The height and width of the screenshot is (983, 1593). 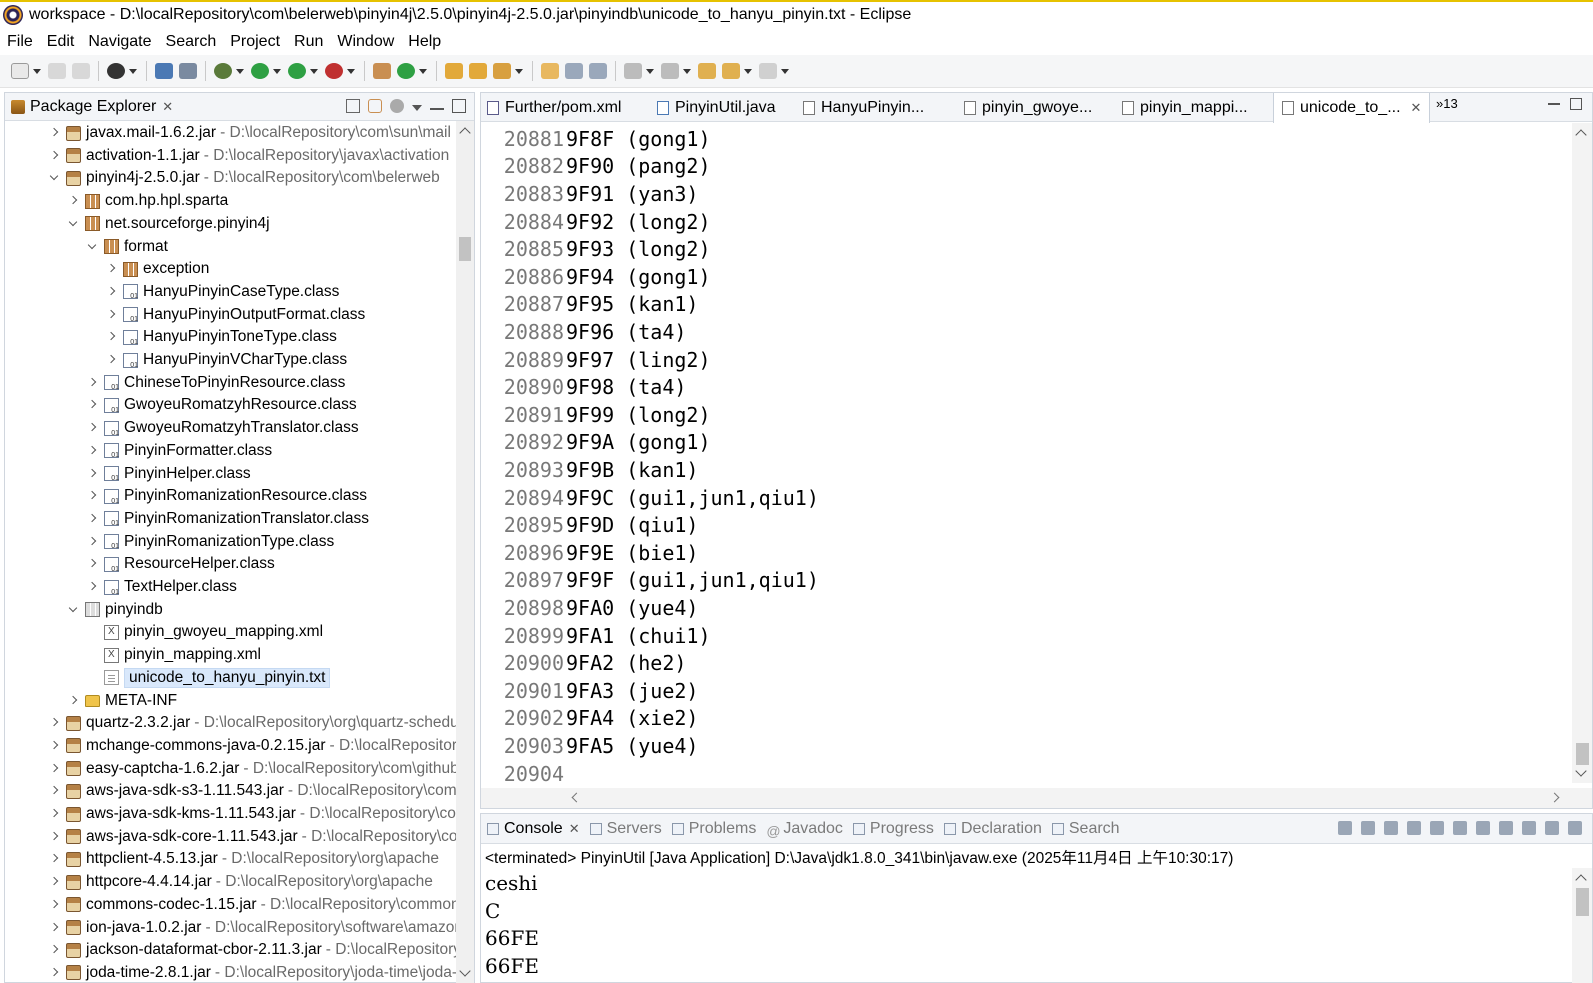 I want to click on back-dropdown-icon, so click(x=748, y=71).